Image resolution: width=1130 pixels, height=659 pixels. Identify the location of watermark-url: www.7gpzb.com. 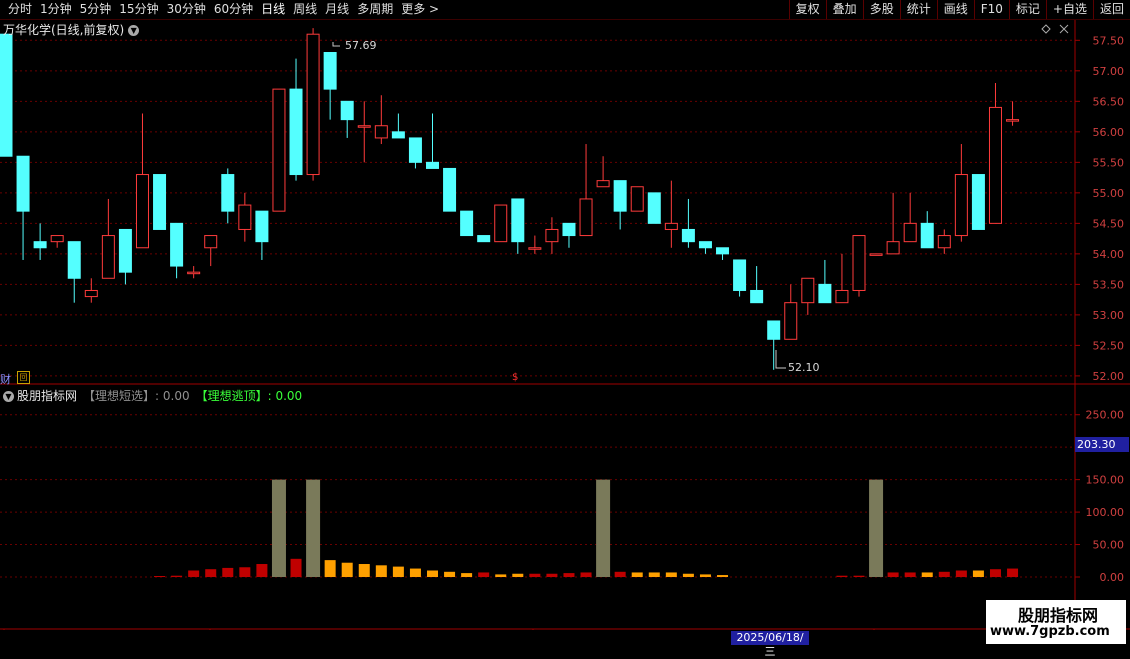
(1050, 631).